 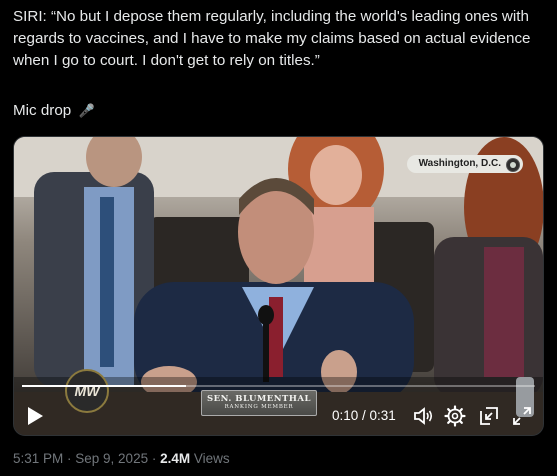 What do you see at coordinates (278, 416) in the screenshot?
I see `video-controls: 0:10 / 0:31` at bounding box center [278, 416].